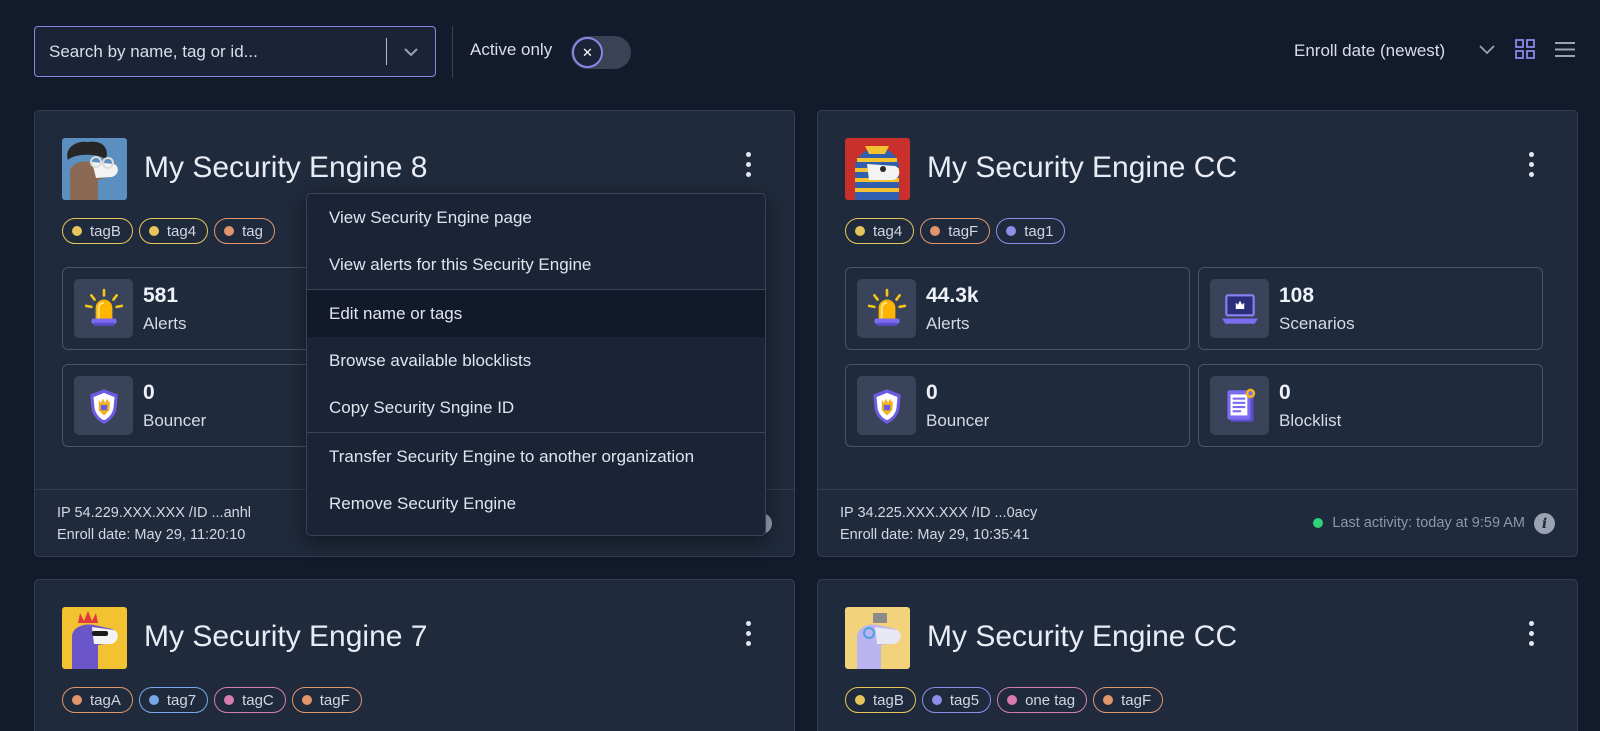 This screenshot has height=731, width=1600. Describe the element at coordinates (511, 49) in the screenshot. I see `active-only-label: Active only` at that location.